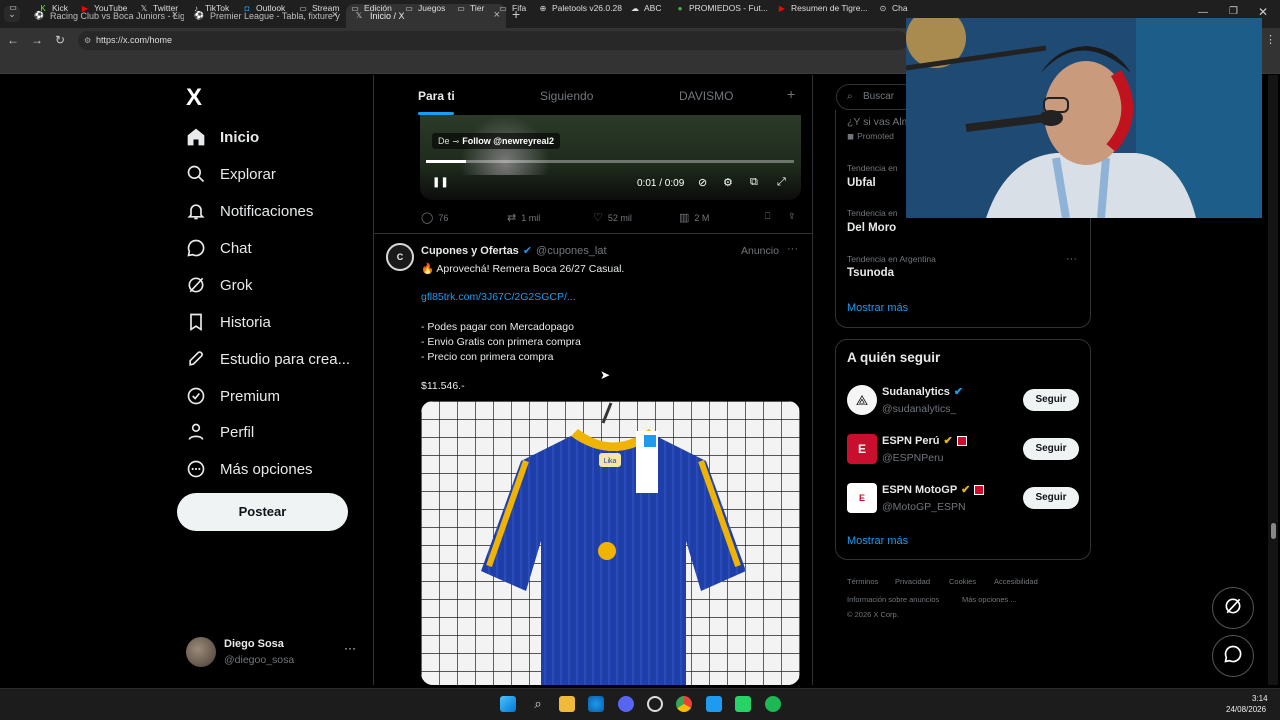 This screenshot has width=1280, height=720. I want to click on follow-account-name: ESPN Perú ✔, so click(924, 440).